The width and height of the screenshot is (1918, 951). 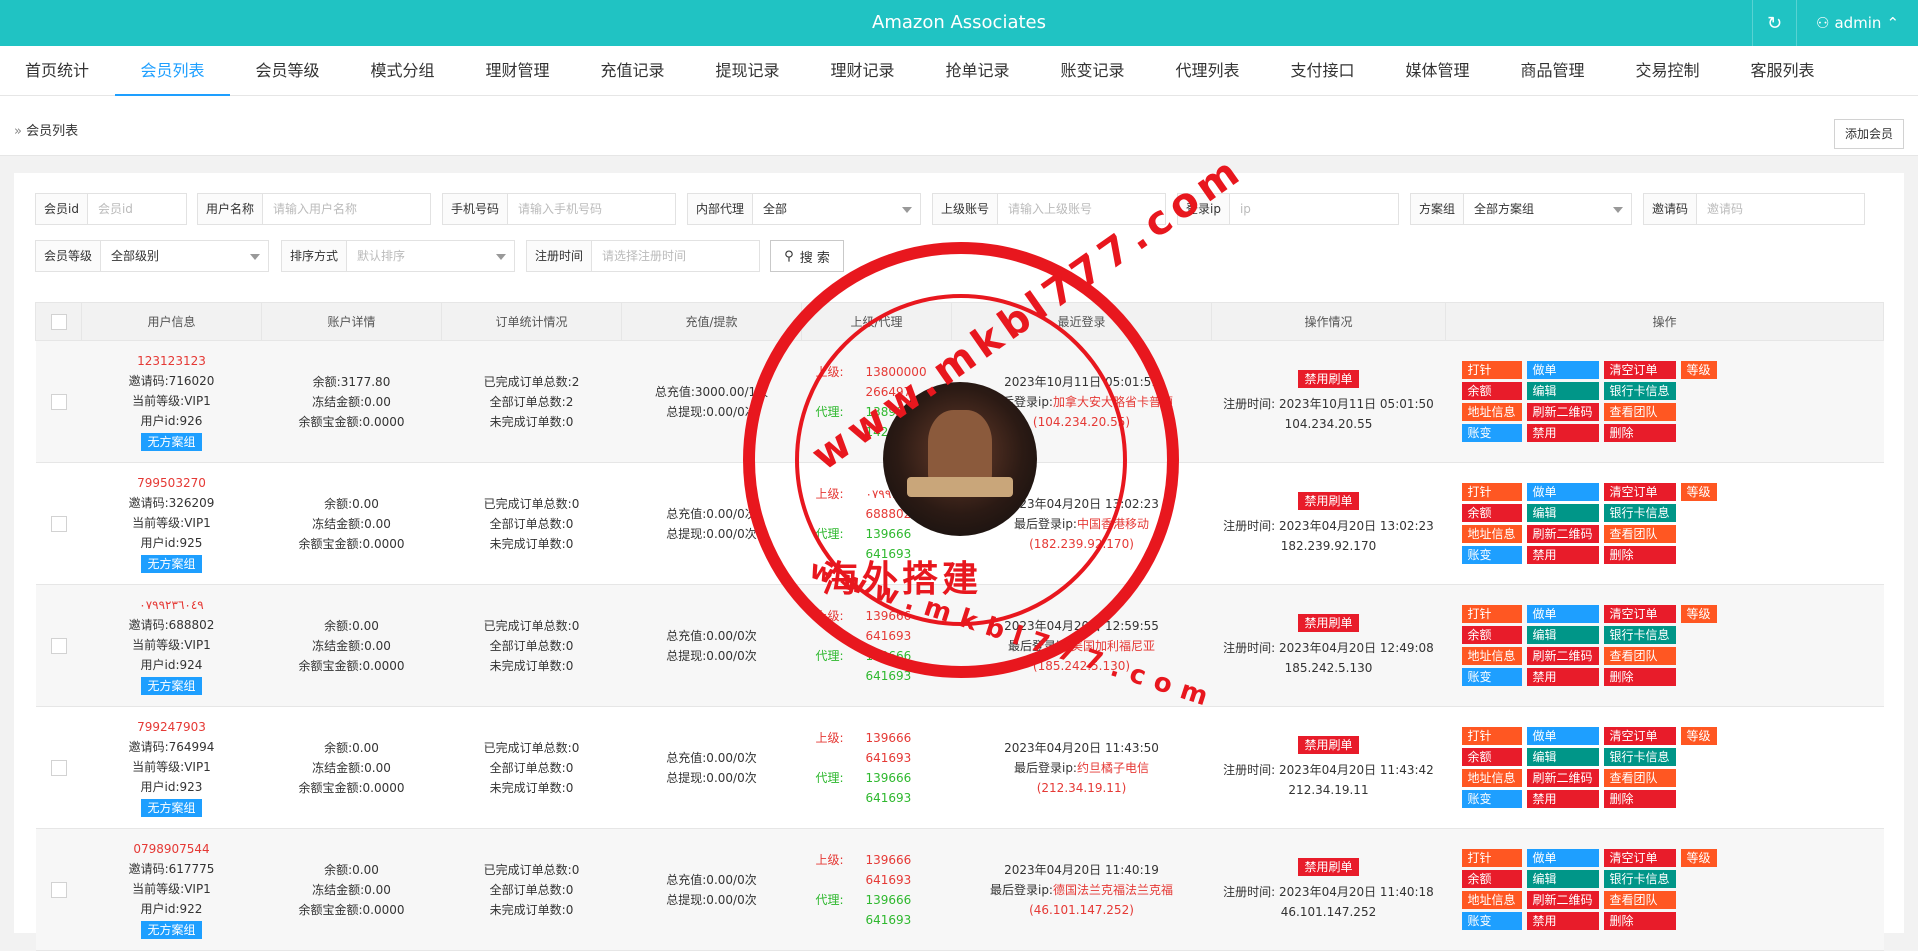 What do you see at coordinates (836, 209) in the screenshot?
I see `internal-agent-select: 全部` at bounding box center [836, 209].